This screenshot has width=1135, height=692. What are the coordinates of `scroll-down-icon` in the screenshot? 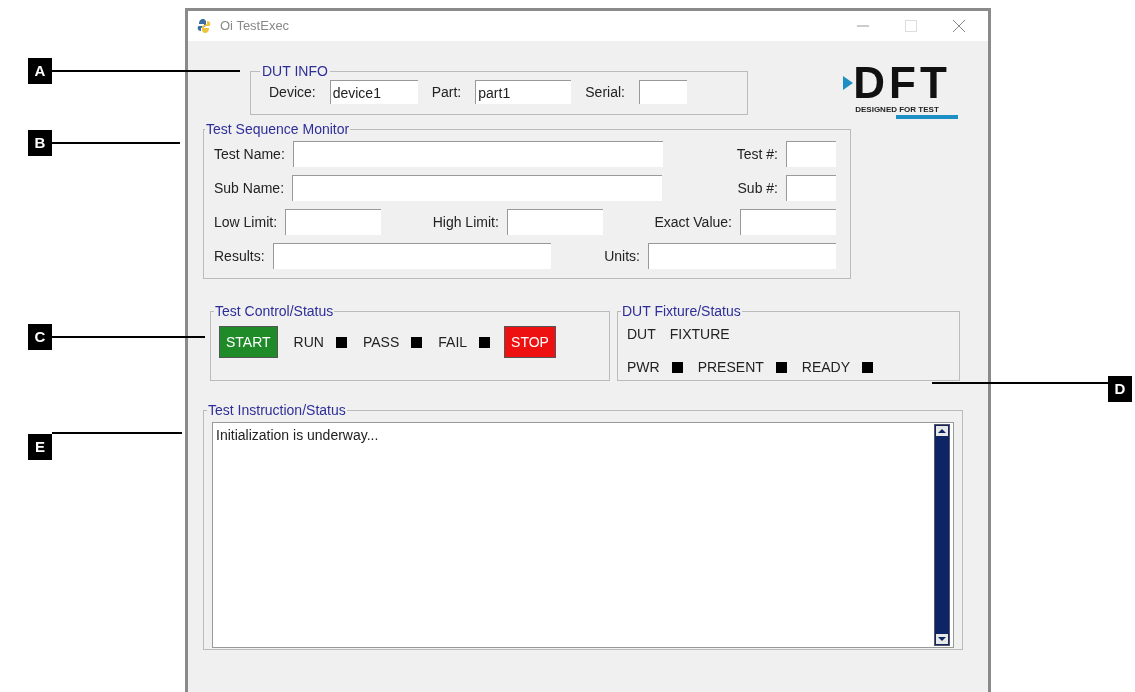 It's located at (942, 639).